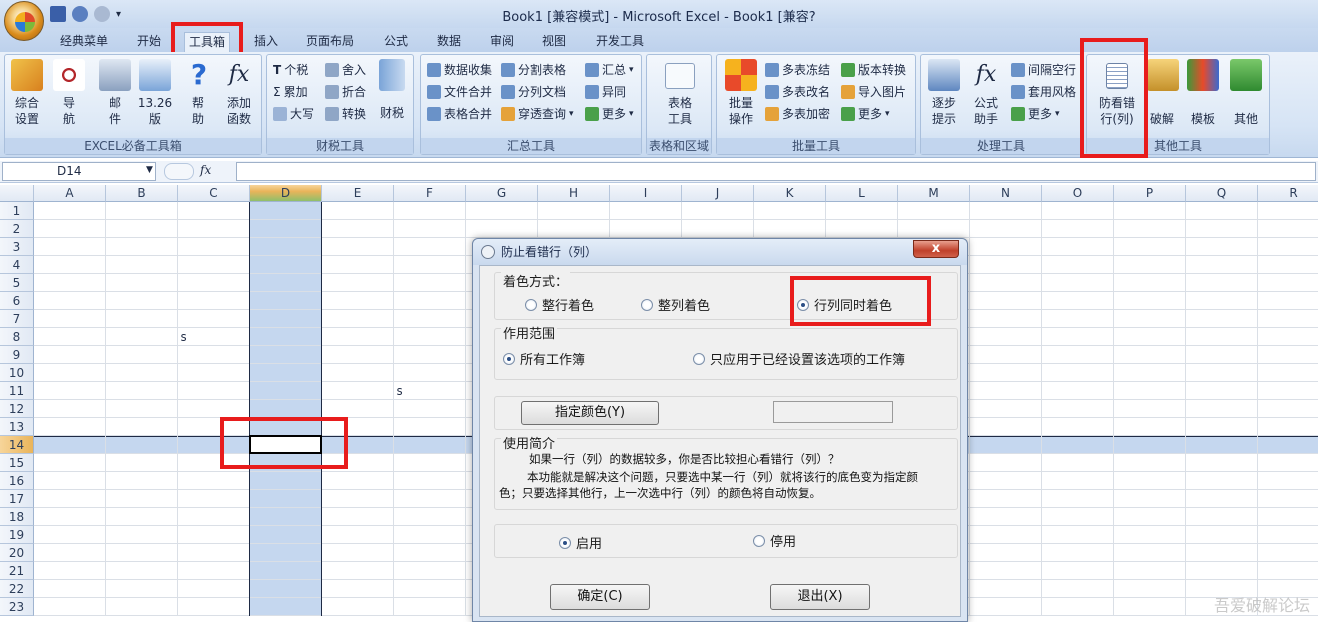 The height and width of the screenshot is (622, 1318). What do you see at coordinates (79, 171) in the screenshot?
I see `name-box: D14` at bounding box center [79, 171].